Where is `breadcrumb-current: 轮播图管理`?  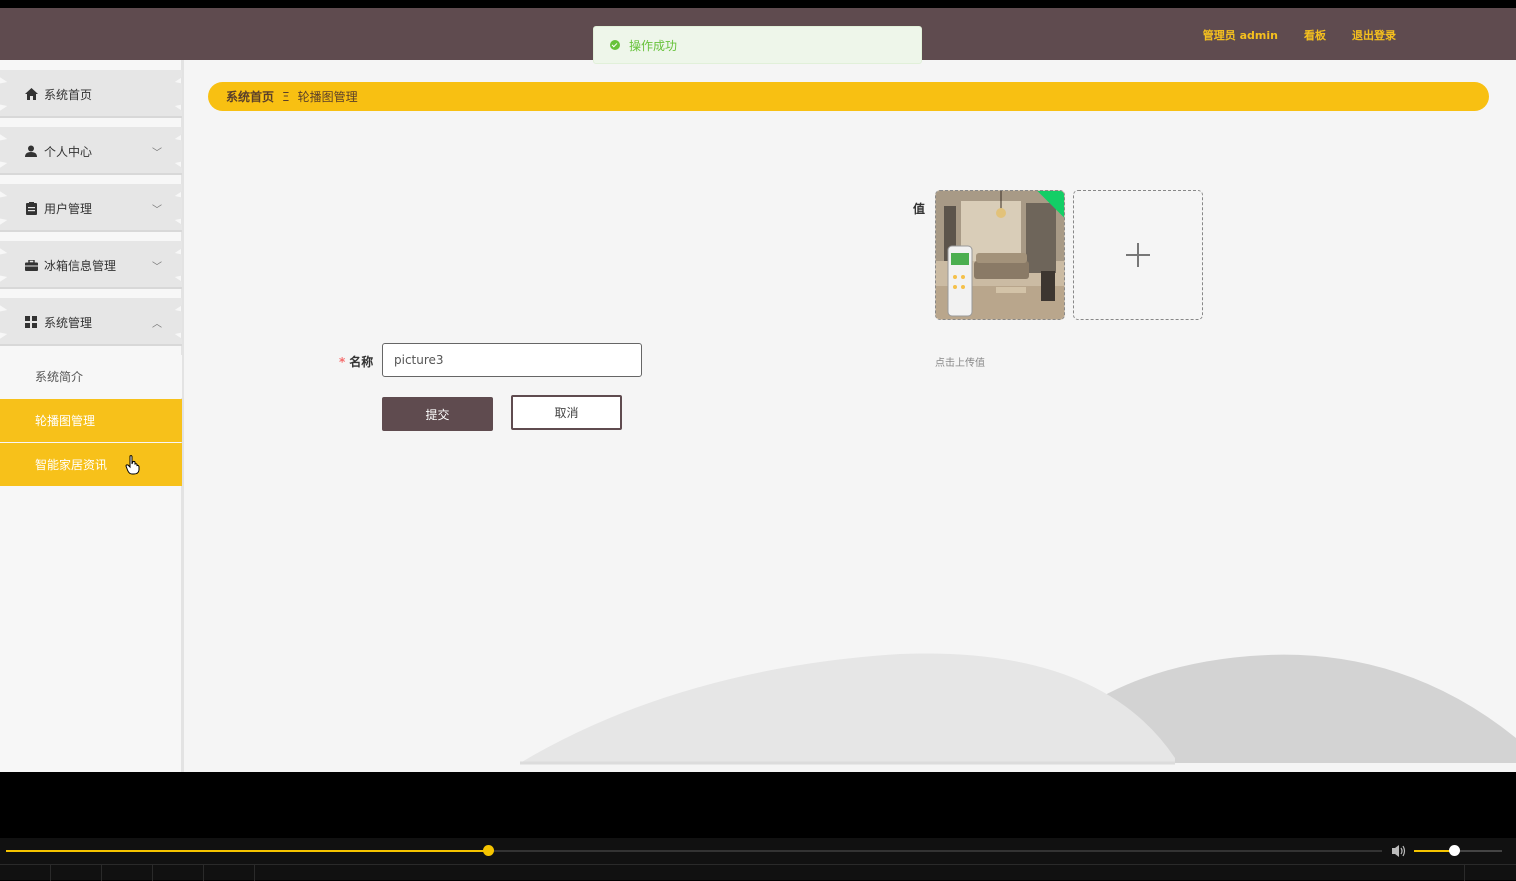
breadcrumb-current: 轮播图管理 is located at coordinates (327, 97).